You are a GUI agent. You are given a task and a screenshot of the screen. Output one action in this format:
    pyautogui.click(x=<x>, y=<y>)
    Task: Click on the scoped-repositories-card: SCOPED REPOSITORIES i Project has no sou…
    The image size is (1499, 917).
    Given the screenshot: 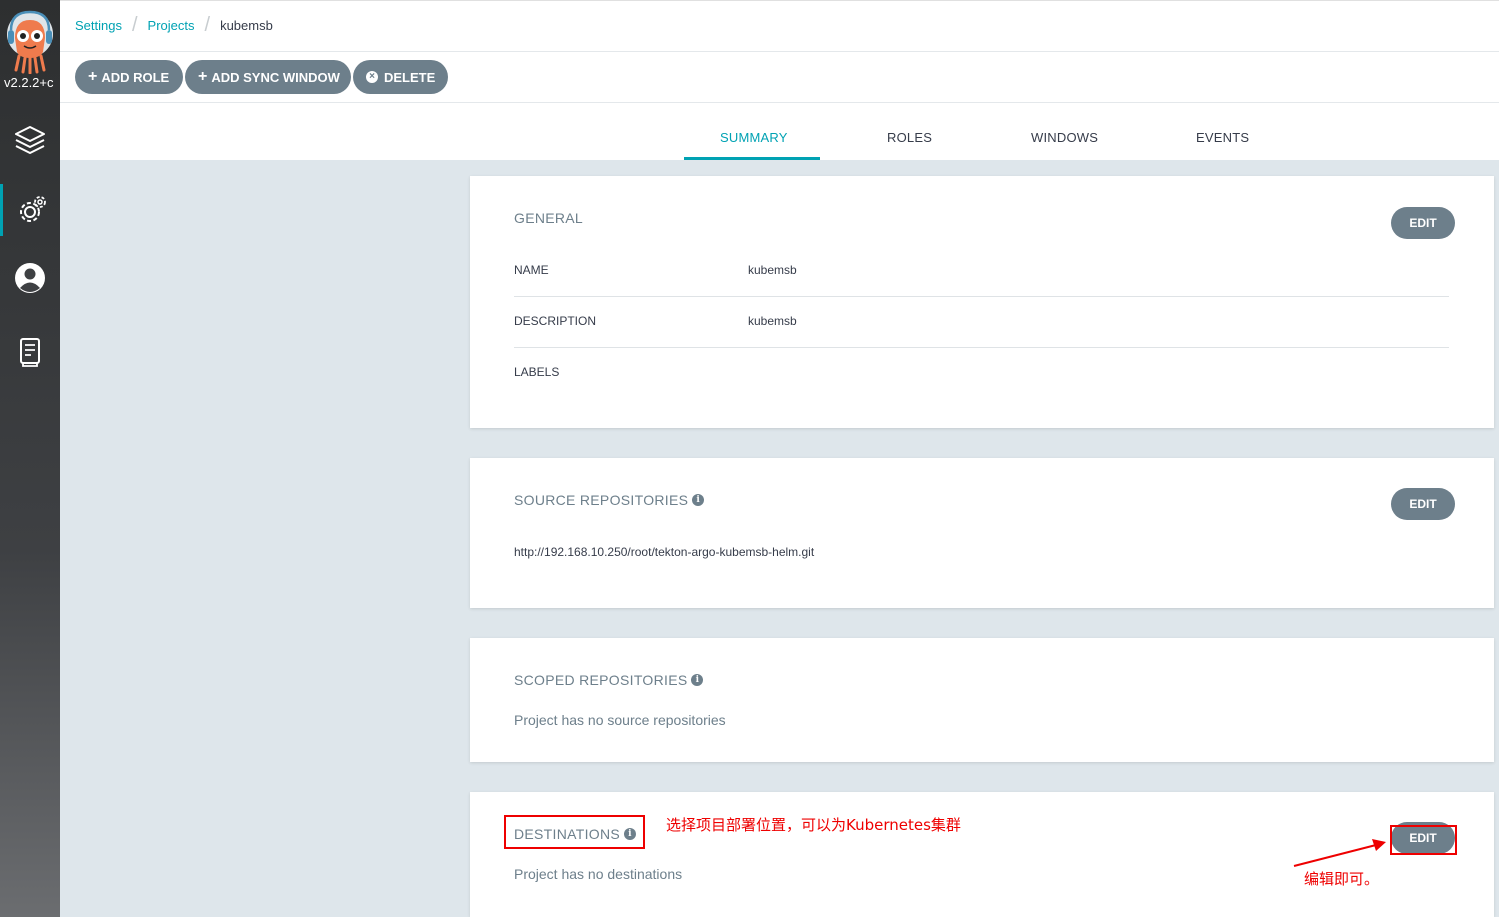 What is the action you would take?
    pyautogui.click(x=982, y=700)
    